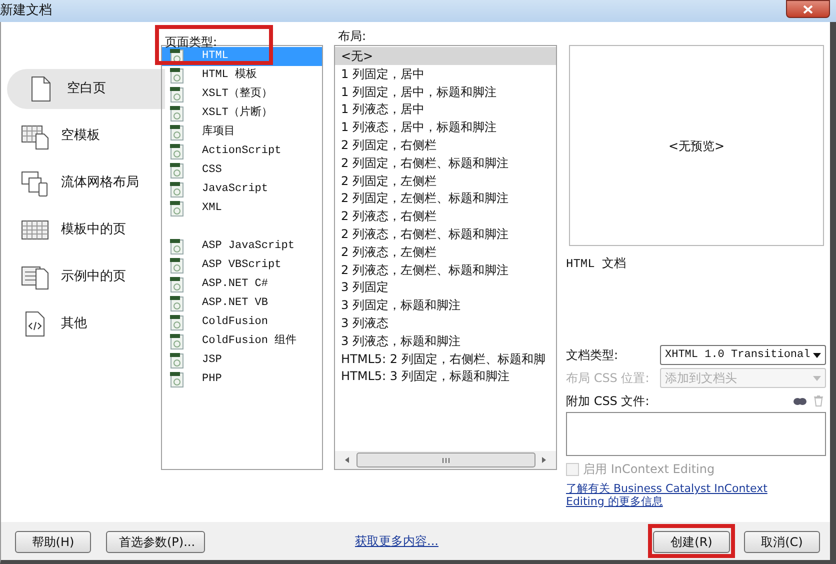 The image size is (836, 564). I want to click on sidebar-item: 示例中的页, so click(83, 277).